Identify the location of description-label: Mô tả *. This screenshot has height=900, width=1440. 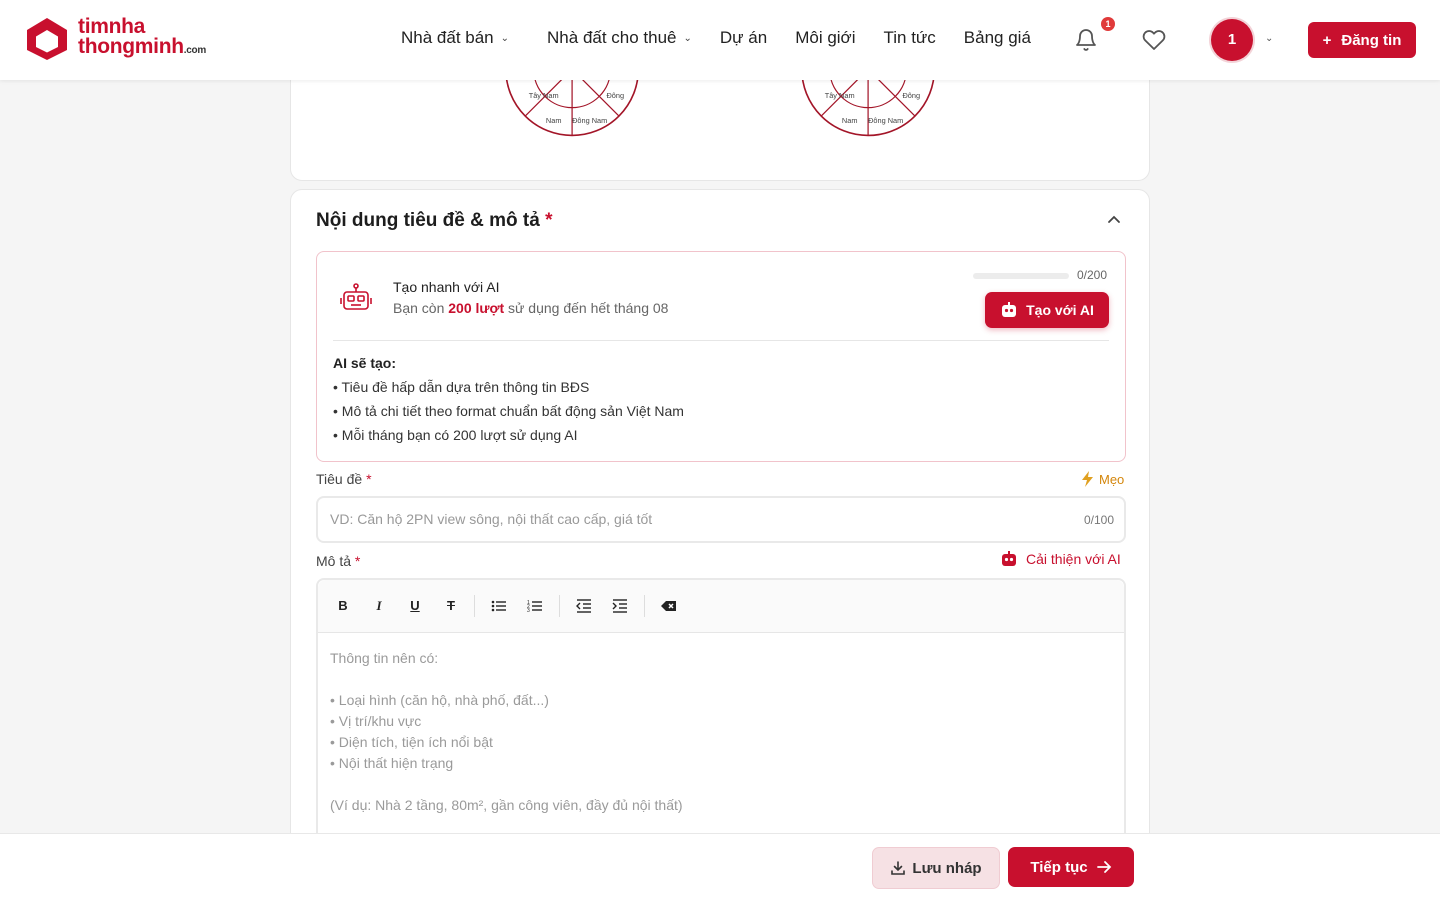
(338, 561).